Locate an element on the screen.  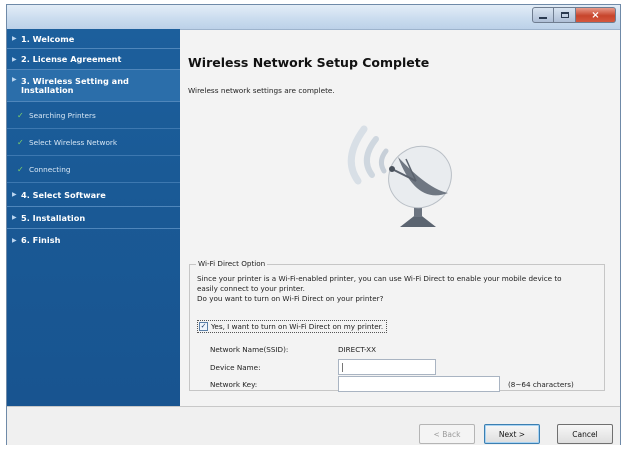
checkbox-checked-icon: ✓ is located at coordinates (203, 326).